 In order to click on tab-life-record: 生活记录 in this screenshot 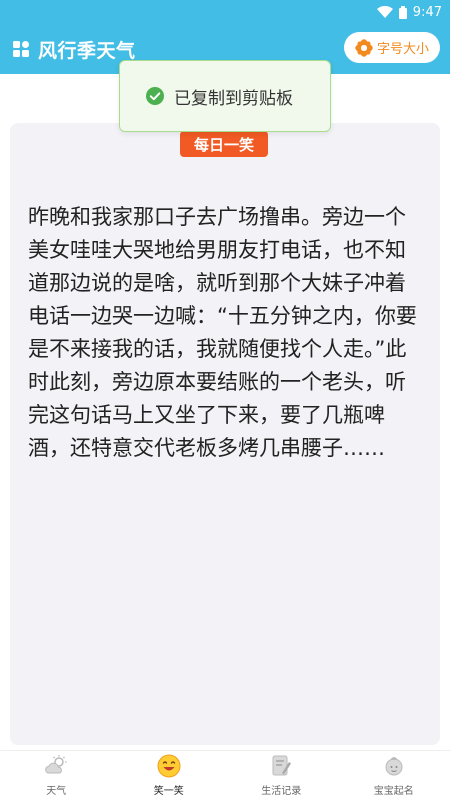, I will do `click(281, 775)`.